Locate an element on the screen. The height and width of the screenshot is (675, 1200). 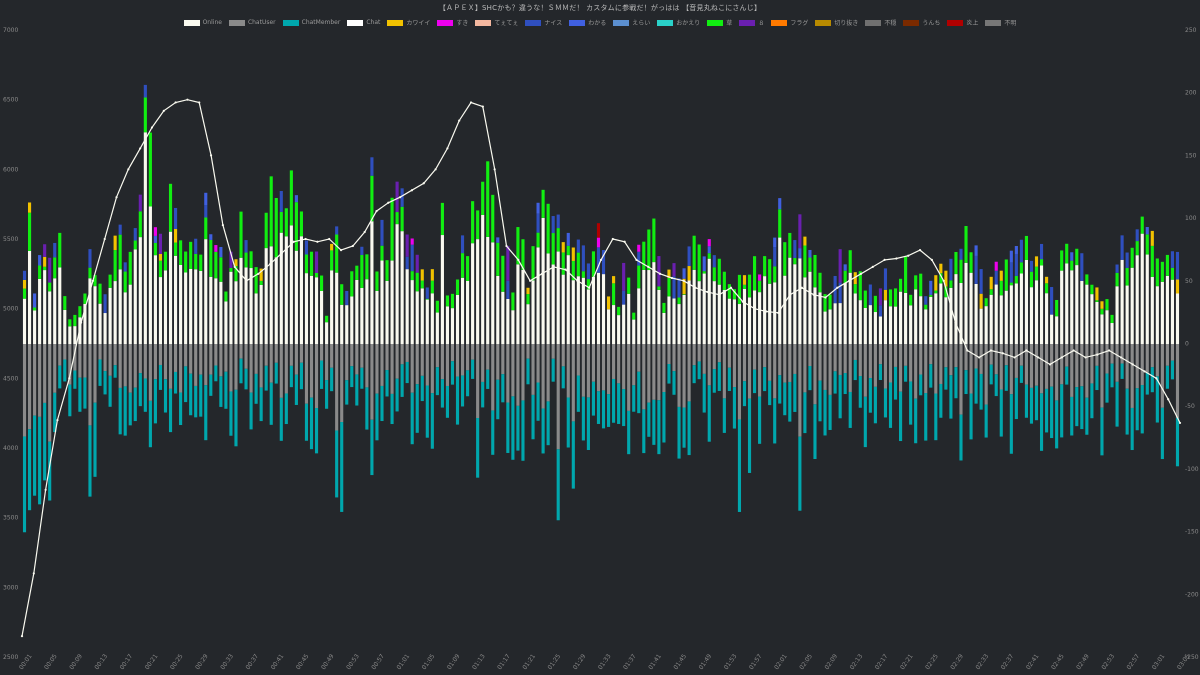
x-axis-tick: 00:45 is located at coordinates (303, 662).